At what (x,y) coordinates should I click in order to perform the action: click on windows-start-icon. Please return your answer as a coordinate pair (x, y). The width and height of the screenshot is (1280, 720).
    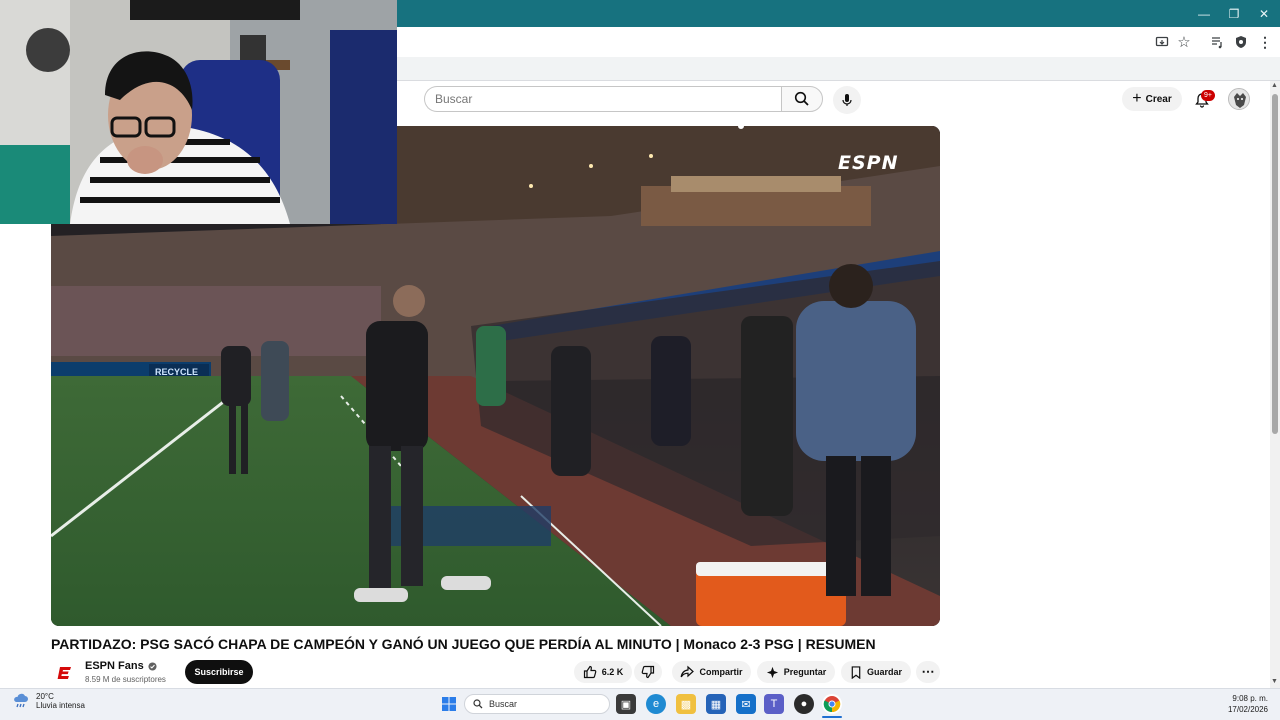
    Looking at the image, I should click on (449, 704).